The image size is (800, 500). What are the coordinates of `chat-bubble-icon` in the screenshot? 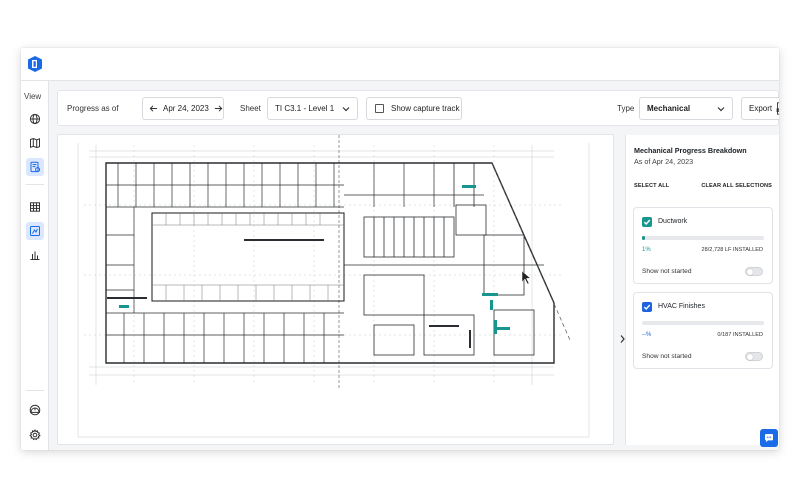 It's located at (769, 438).